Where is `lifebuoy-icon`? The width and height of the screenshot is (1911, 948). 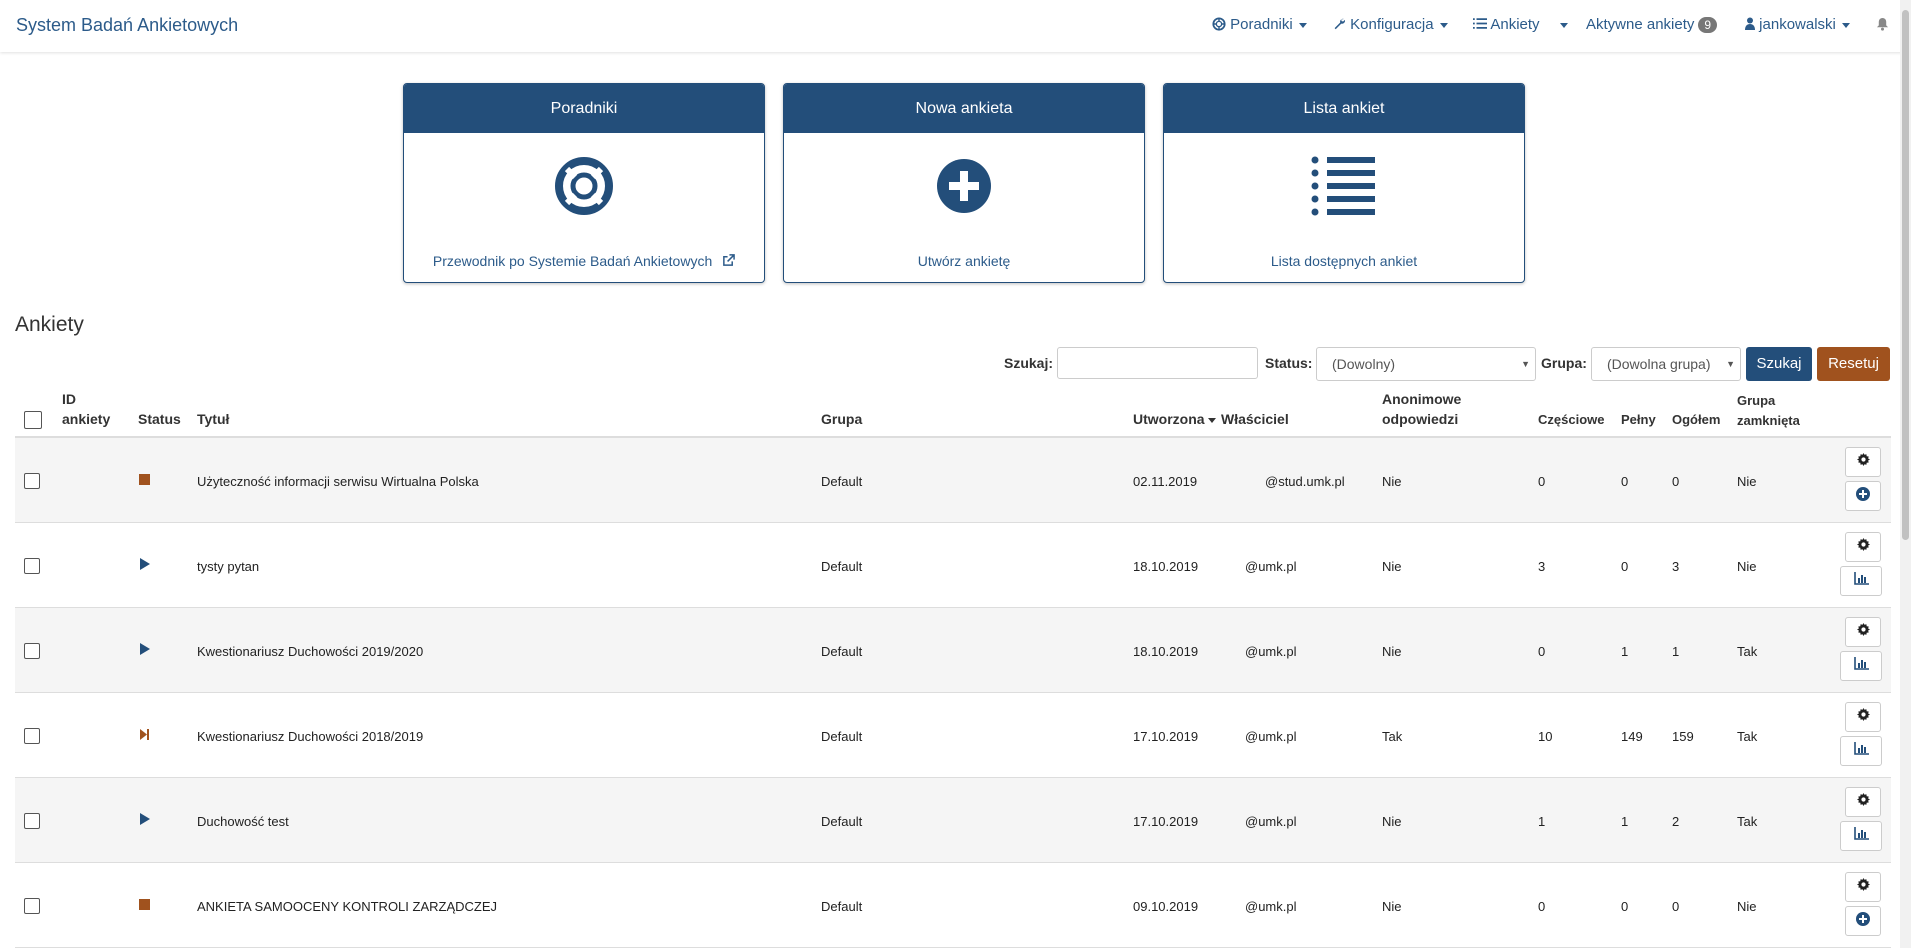 lifebuoy-icon is located at coordinates (1219, 24).